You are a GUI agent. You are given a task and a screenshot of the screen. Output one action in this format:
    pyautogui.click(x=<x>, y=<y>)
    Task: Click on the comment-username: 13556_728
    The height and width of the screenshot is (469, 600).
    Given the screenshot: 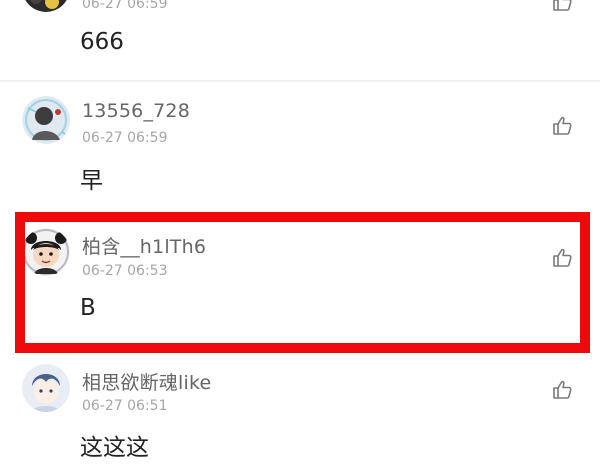 What is the action you would take?
    pyautogui.click(x=136, y=111)
    